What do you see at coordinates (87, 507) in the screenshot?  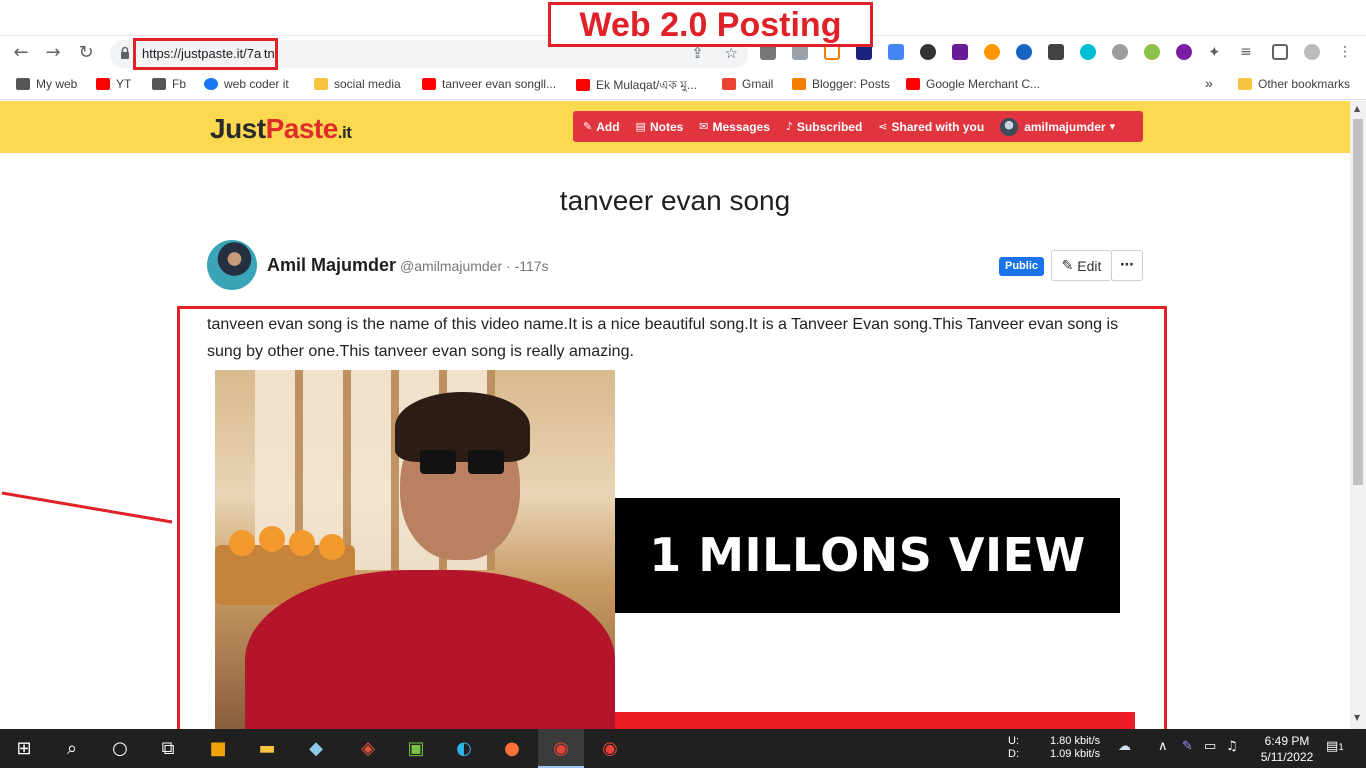 I see `annotation-arrow` at bounding box center [87, 507].